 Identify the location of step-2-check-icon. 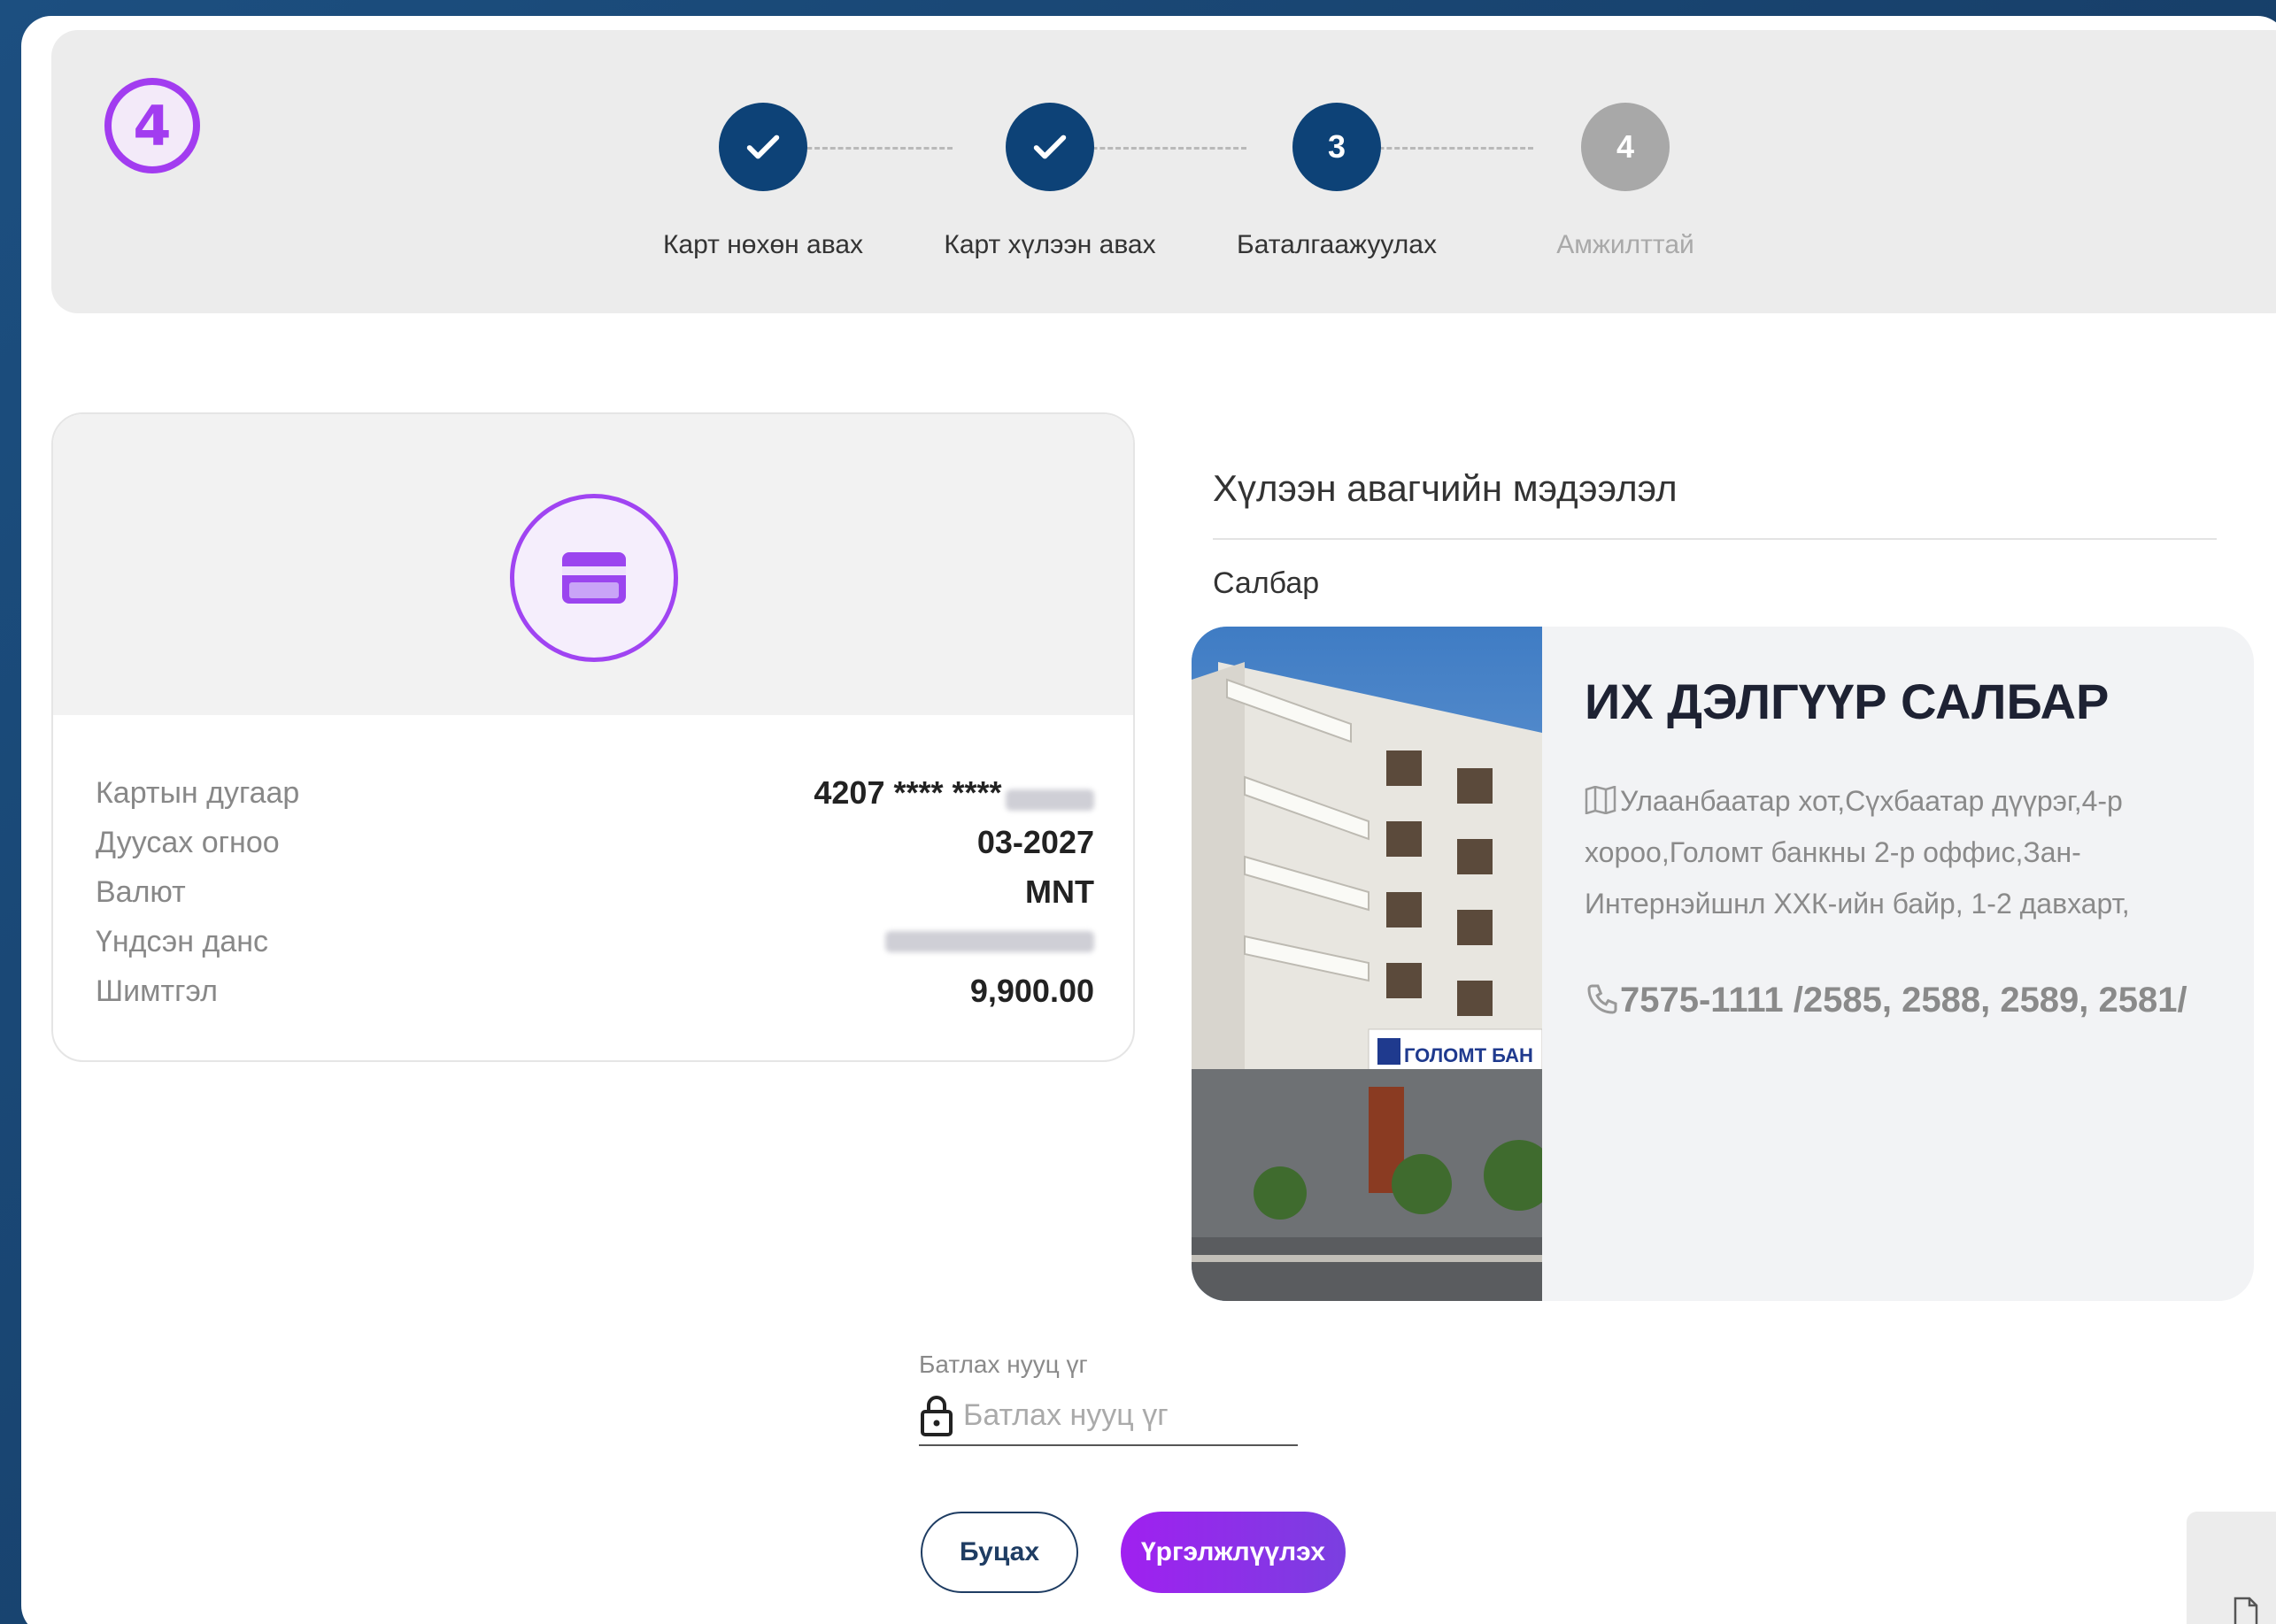
(1050, 147).